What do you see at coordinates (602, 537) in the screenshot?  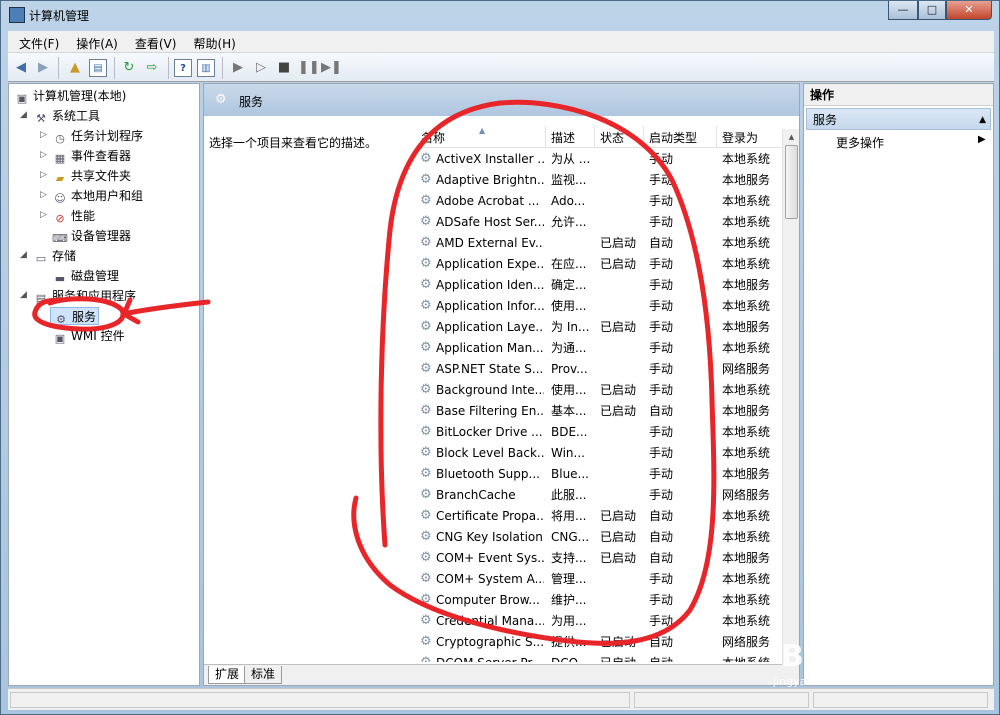 I see `table-row: ⚙ CNG Key Isolation CNG... 已启动 自动 本地系统` at bounding box center [602, 537].